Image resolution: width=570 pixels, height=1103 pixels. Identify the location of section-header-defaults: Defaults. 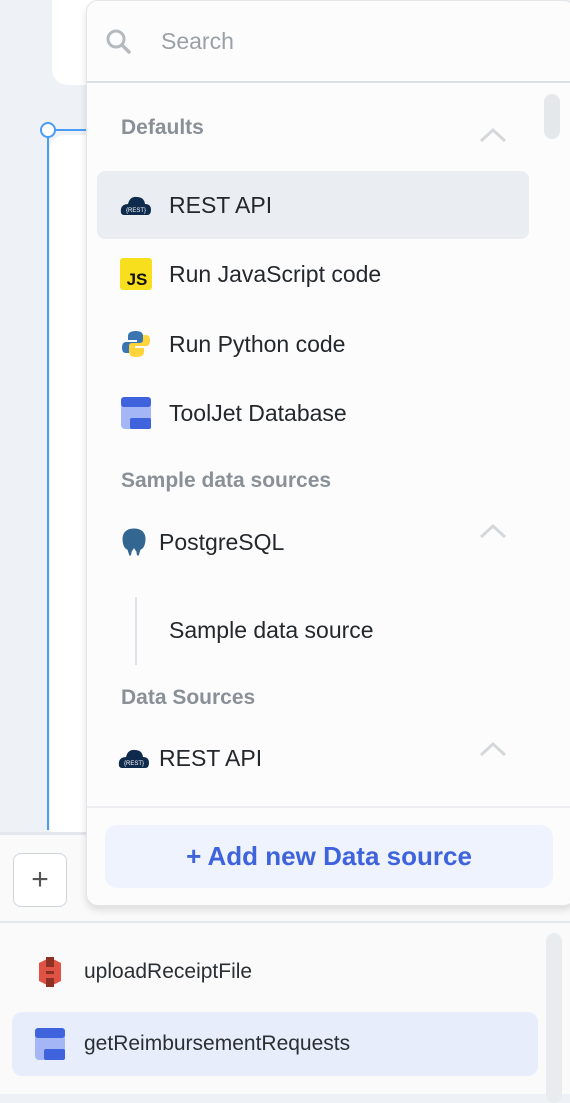
(162, 127).